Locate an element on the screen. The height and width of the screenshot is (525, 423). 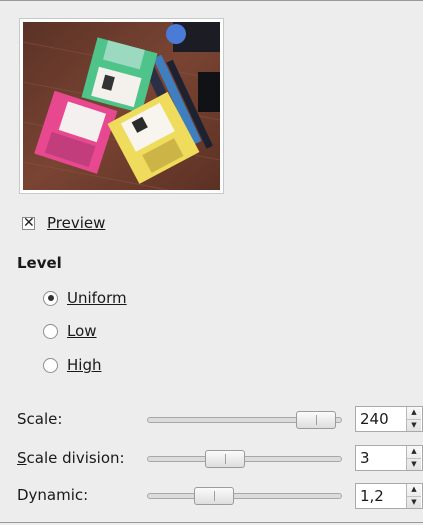
dynamic-value-input is located at coordinates (381, 496).